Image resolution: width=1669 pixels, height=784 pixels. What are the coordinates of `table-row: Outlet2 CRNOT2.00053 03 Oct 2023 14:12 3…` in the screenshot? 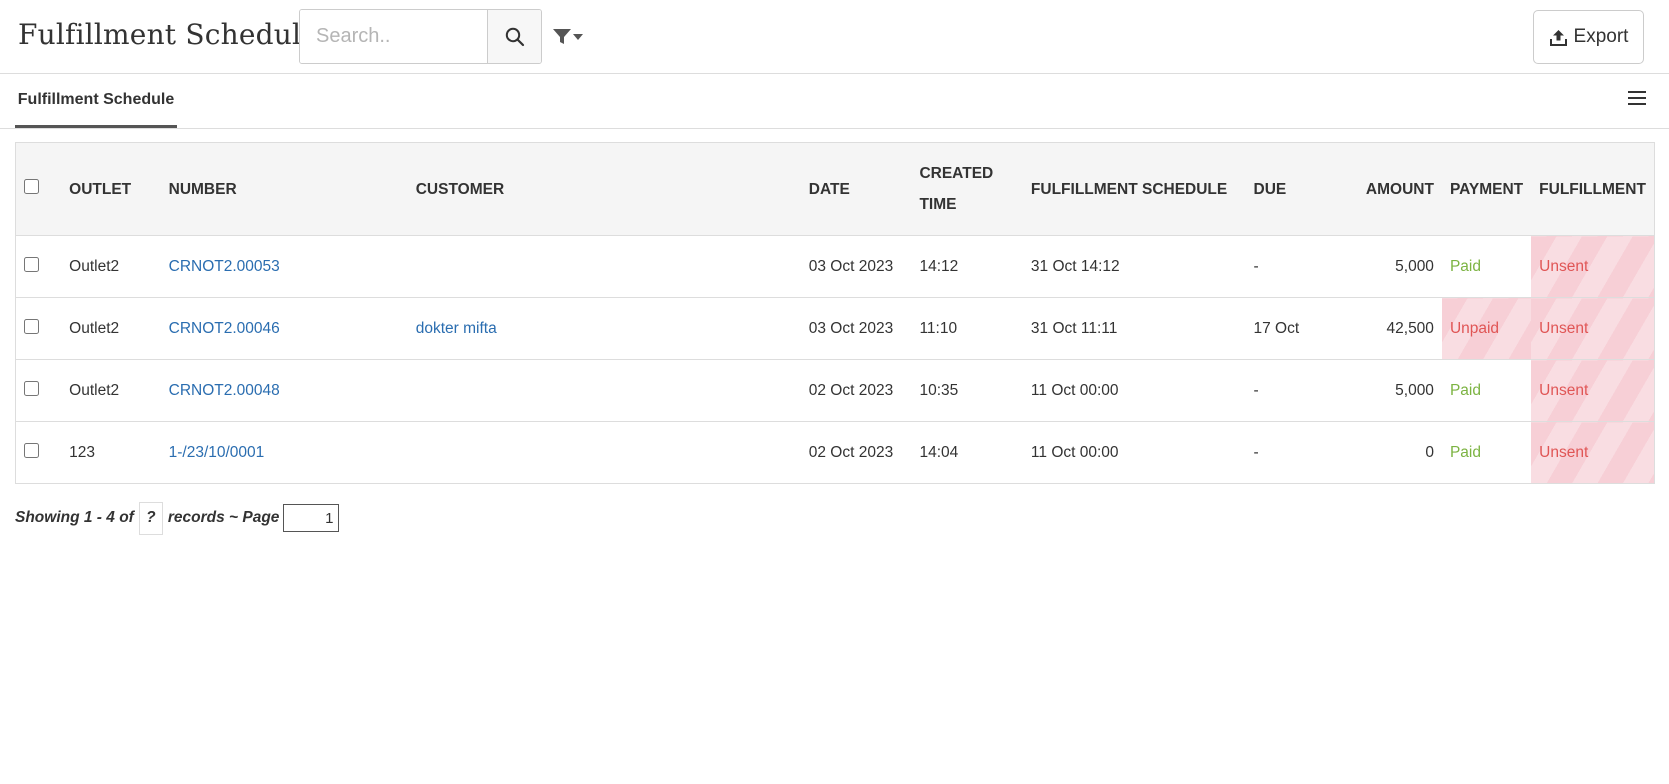 It's located at (835, 266).